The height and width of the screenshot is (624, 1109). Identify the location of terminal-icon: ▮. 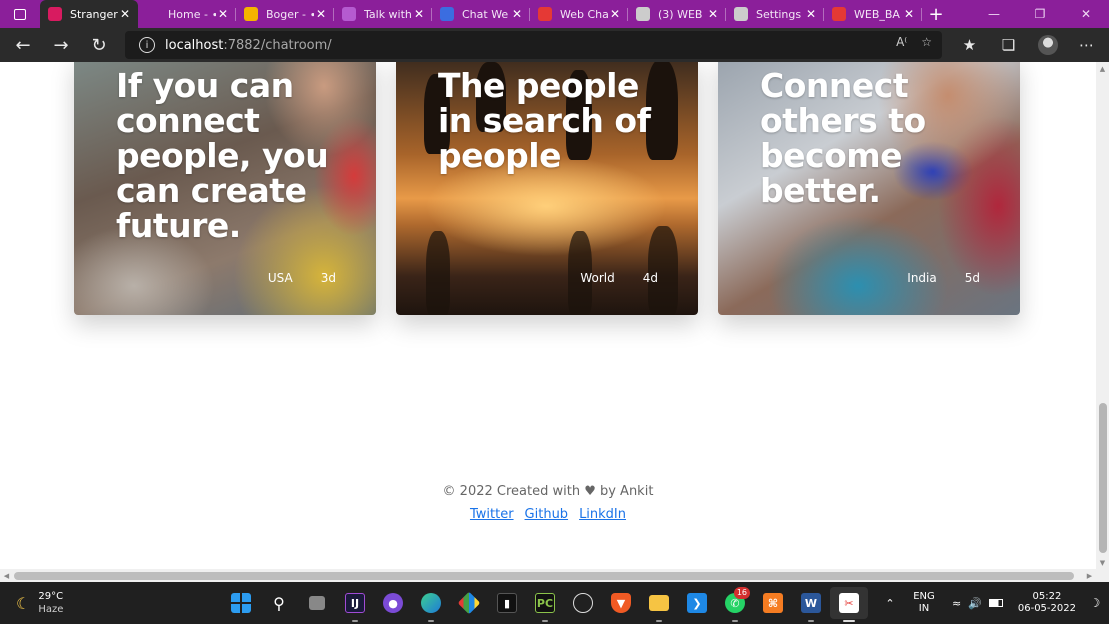
(507, 603).